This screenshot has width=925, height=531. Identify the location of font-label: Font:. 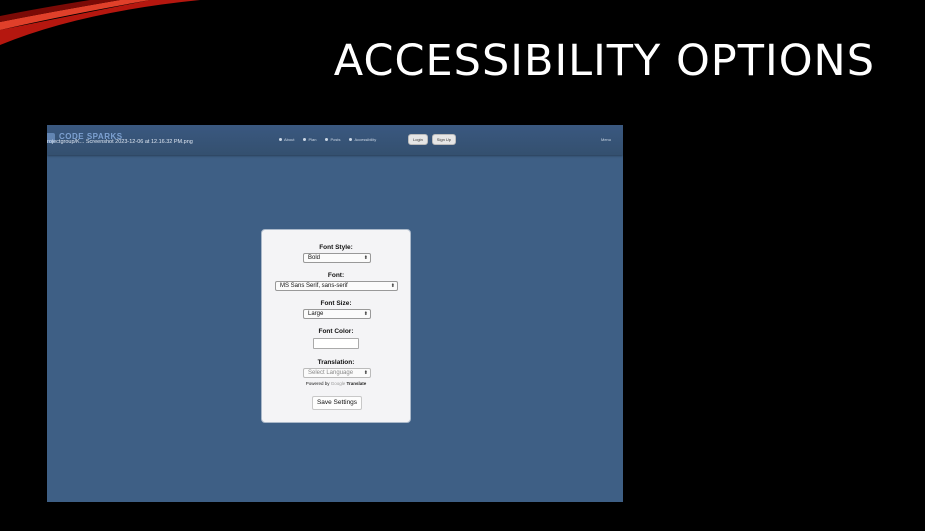
(336, 275).